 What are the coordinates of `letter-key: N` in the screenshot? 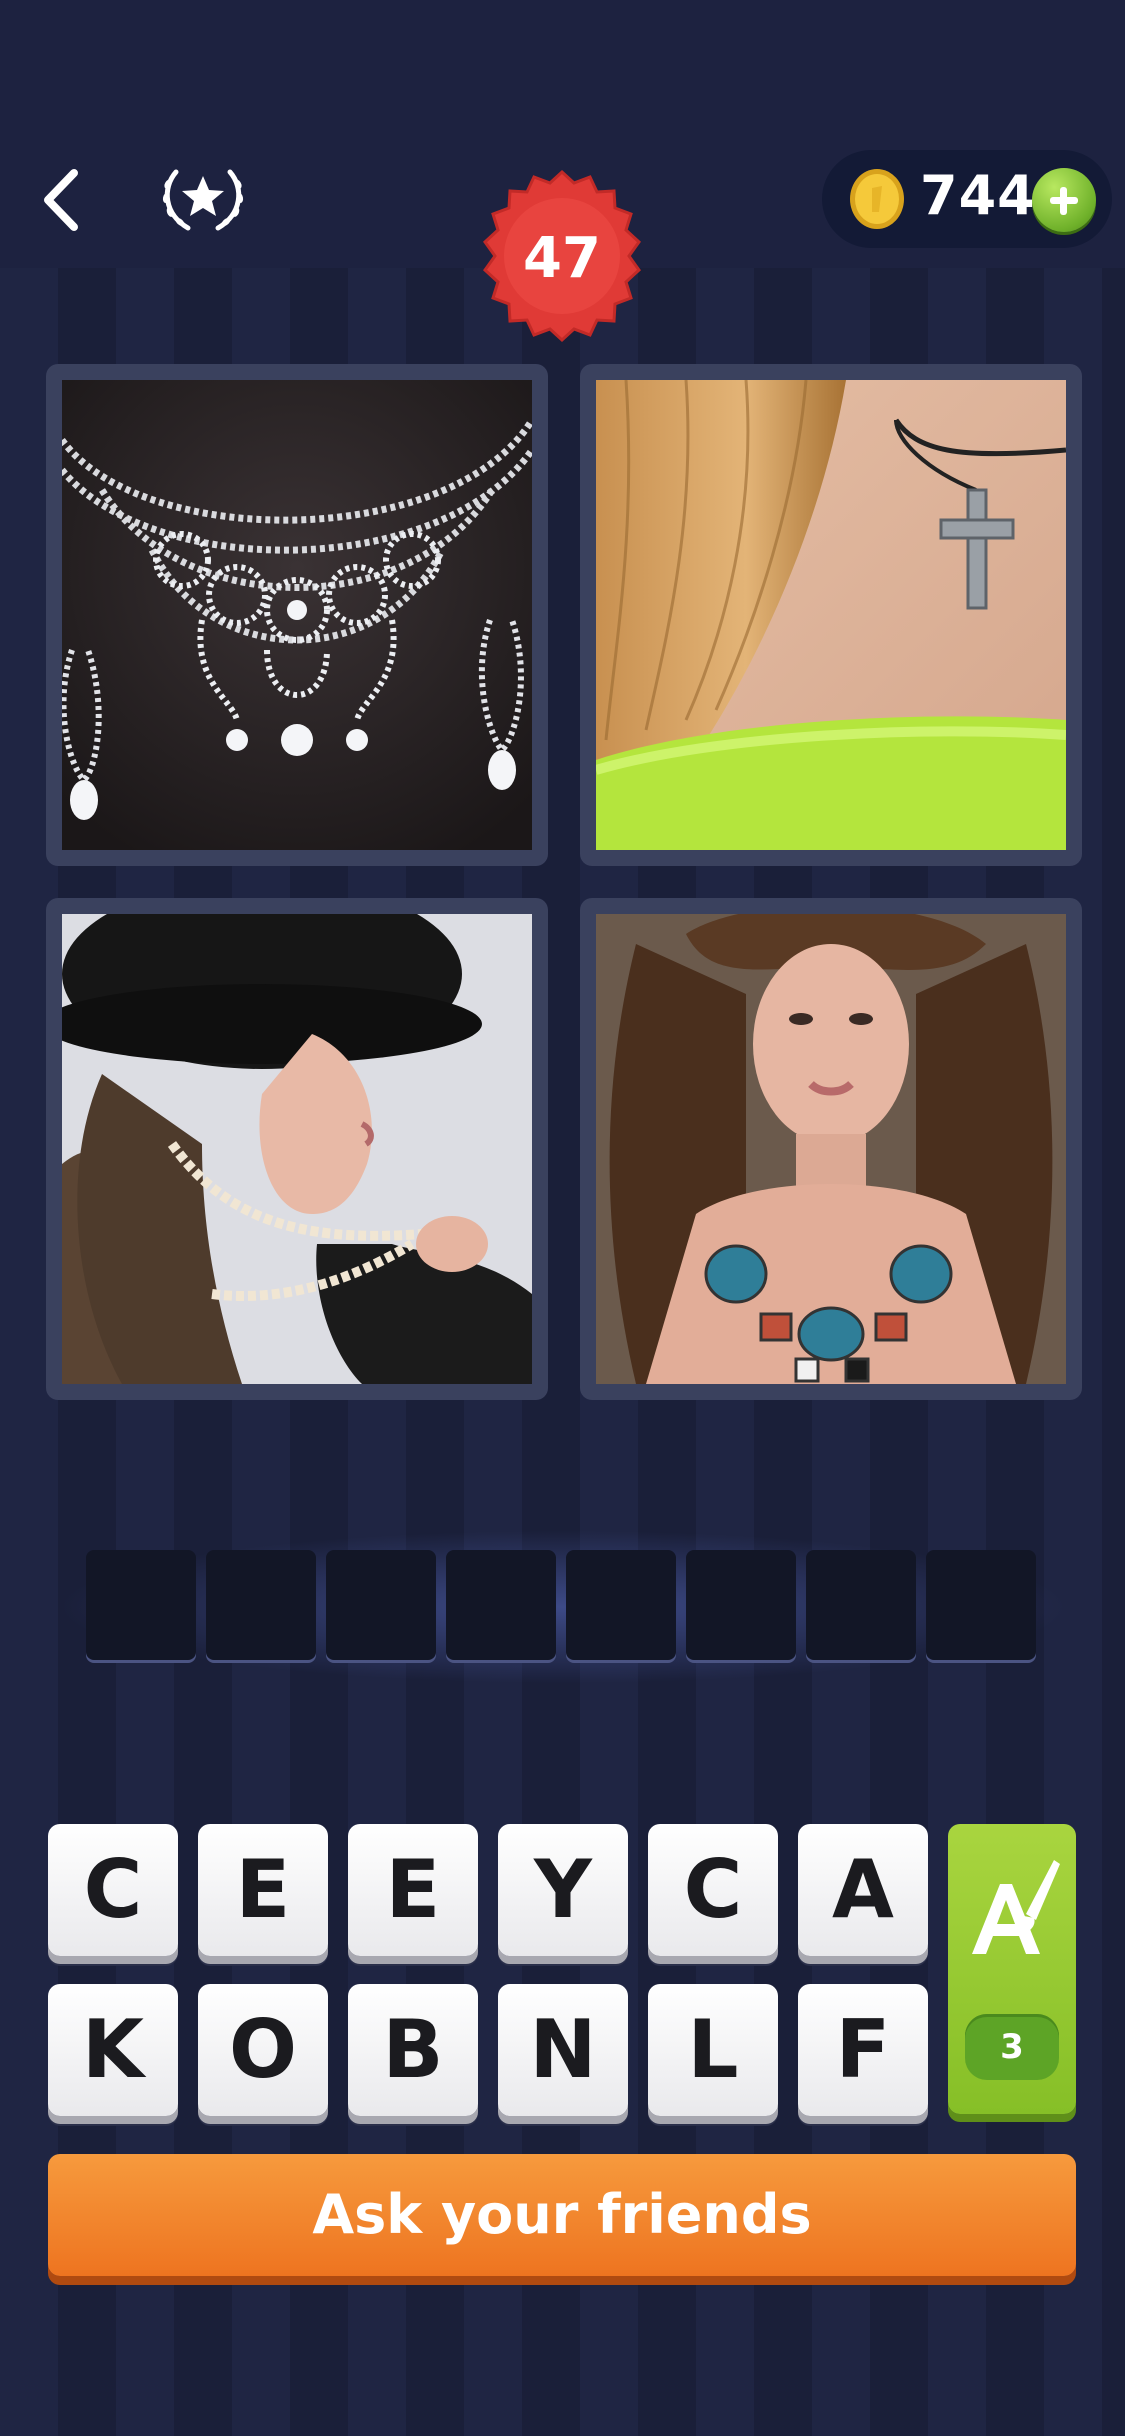 It's located at (563, 2050).